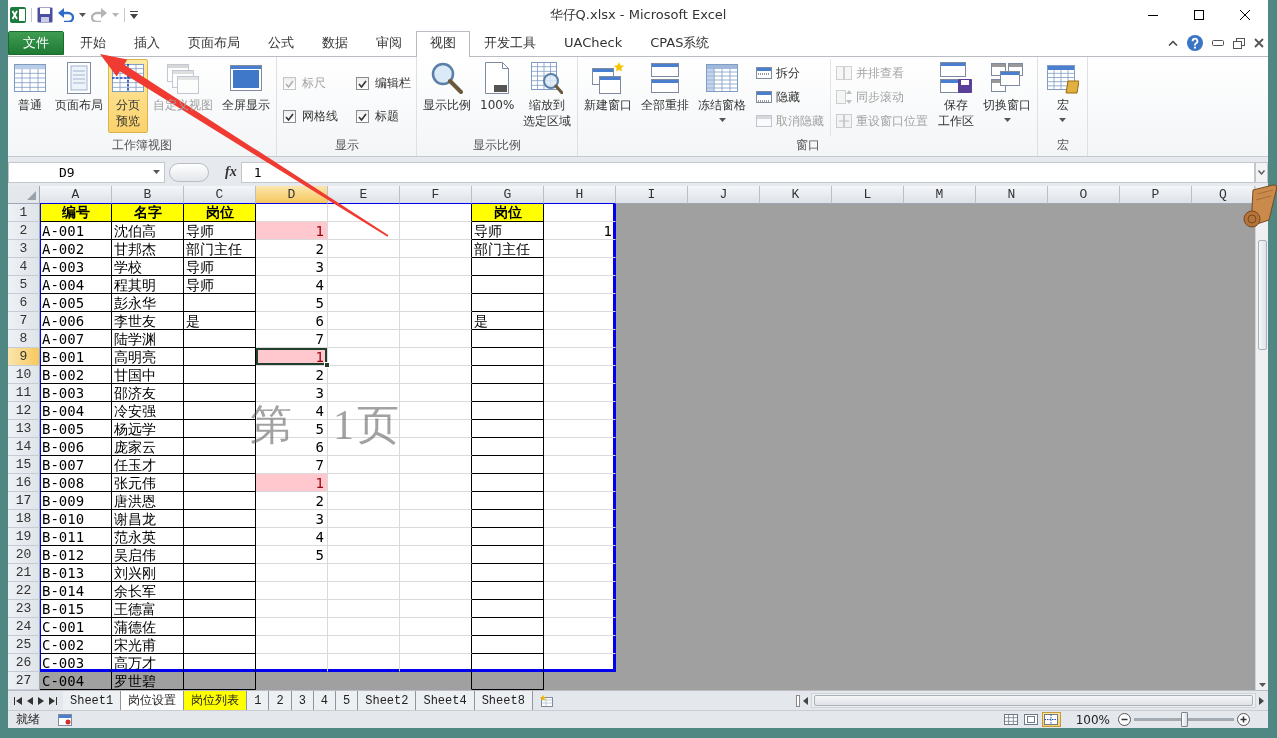 Image resolution: width=1277 pixels, height=738 pixels. What do you see at coordinates (24, 339) in the screenshot?
I see `row-header: 8` at bounding box center [24, 339].